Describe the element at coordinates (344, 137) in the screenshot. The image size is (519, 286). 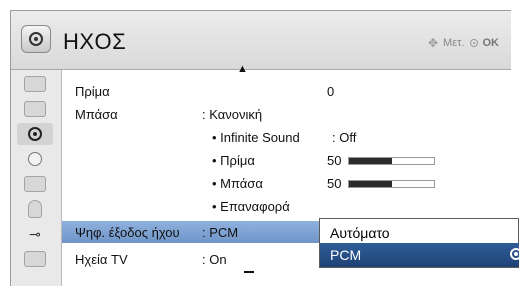
I see `row-extra: : Off` at that location.